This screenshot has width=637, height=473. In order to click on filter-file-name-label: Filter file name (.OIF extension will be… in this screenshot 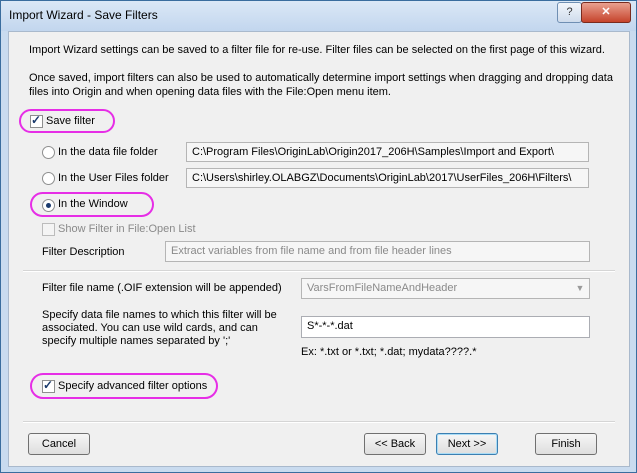, I will do `click(162, 288)`.